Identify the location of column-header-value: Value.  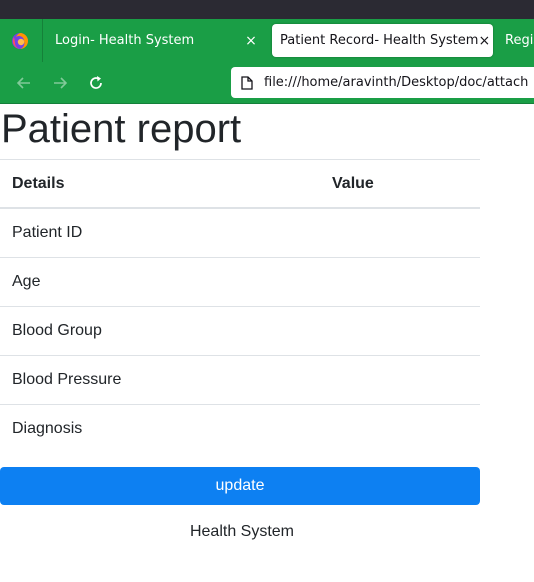
(400, 184).